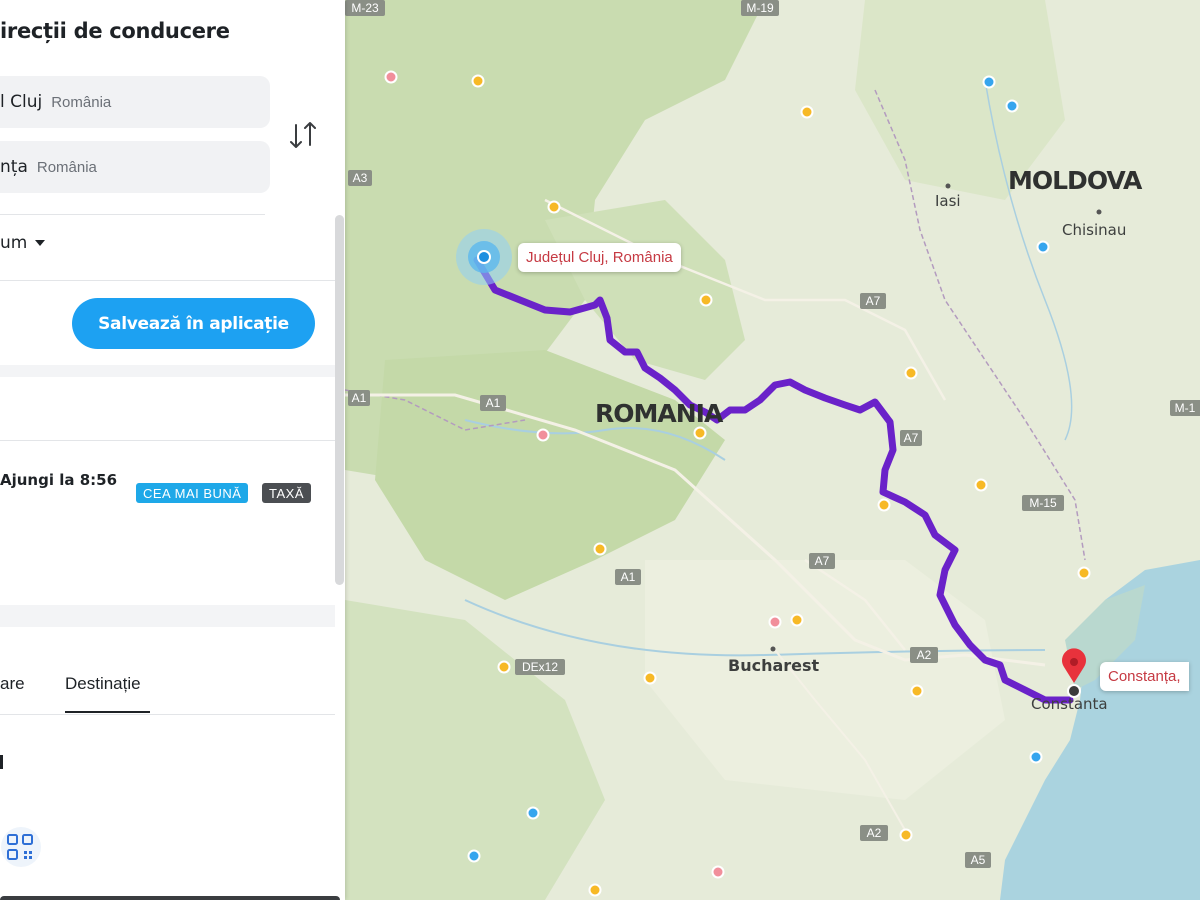 The width and height of the screenshot is (1200, 900). Describe the element at coordinates (193, 323) in the screenshot. I see `save-in-app-button: Salvează în aplicație` at that location.